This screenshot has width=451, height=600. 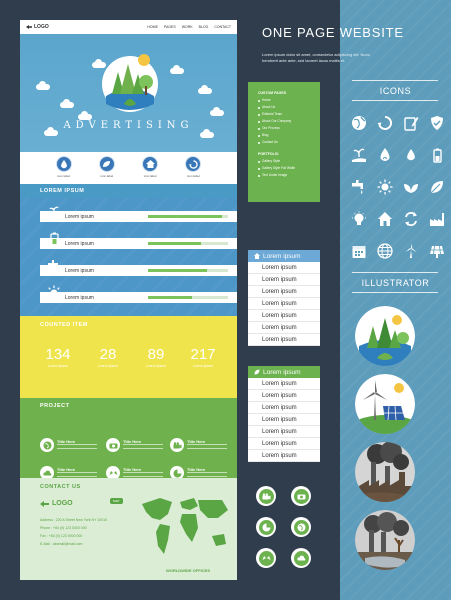 I want to click on shield-icon, so click(x=437, y=123).